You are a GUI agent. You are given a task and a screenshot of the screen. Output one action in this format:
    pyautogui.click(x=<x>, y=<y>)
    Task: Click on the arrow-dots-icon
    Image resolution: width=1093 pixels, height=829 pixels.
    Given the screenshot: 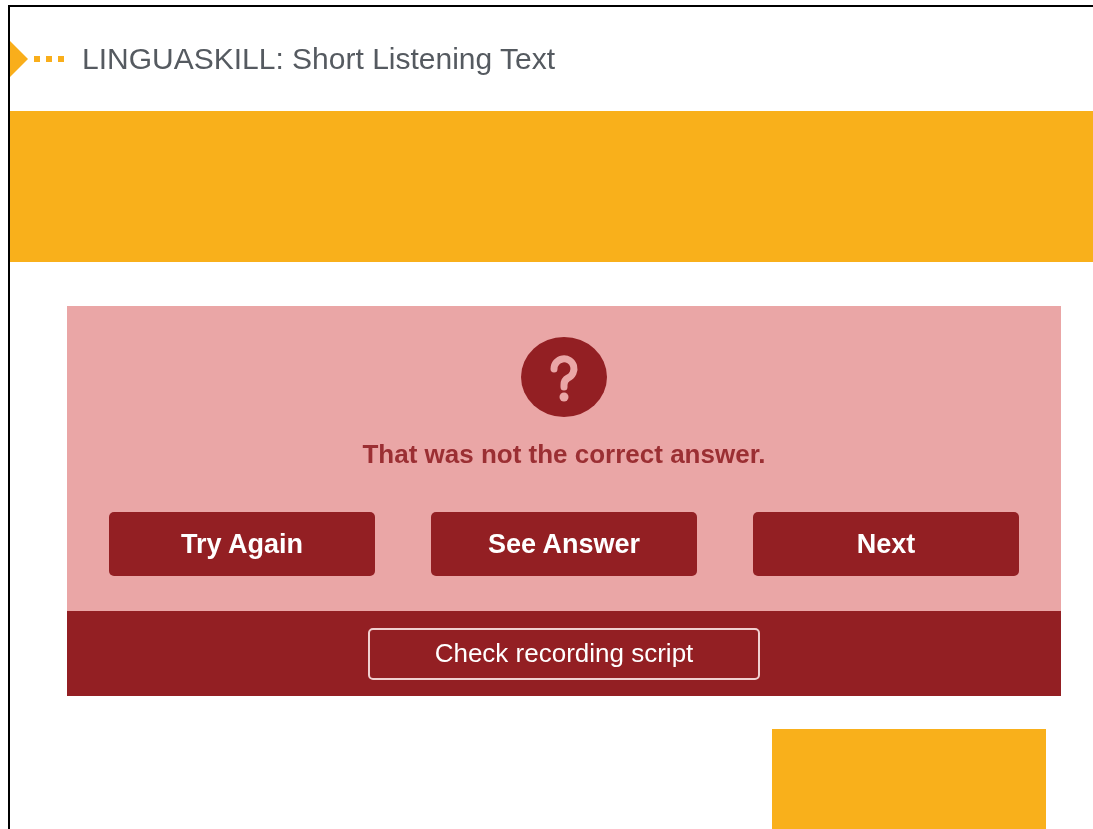 What is the action you would take?
    pyautogui.click(x=38, y=58)
    